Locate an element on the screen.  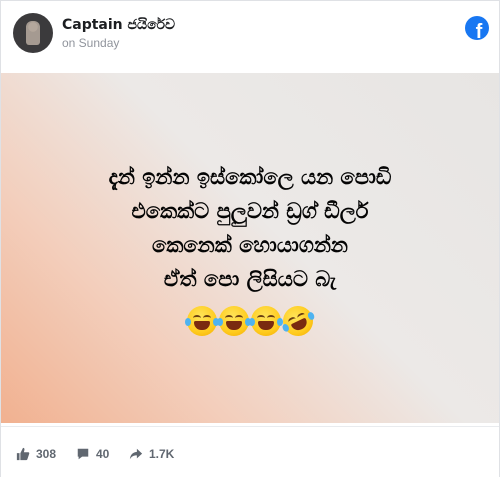
emoji-row is located at coordinates (250, 321).